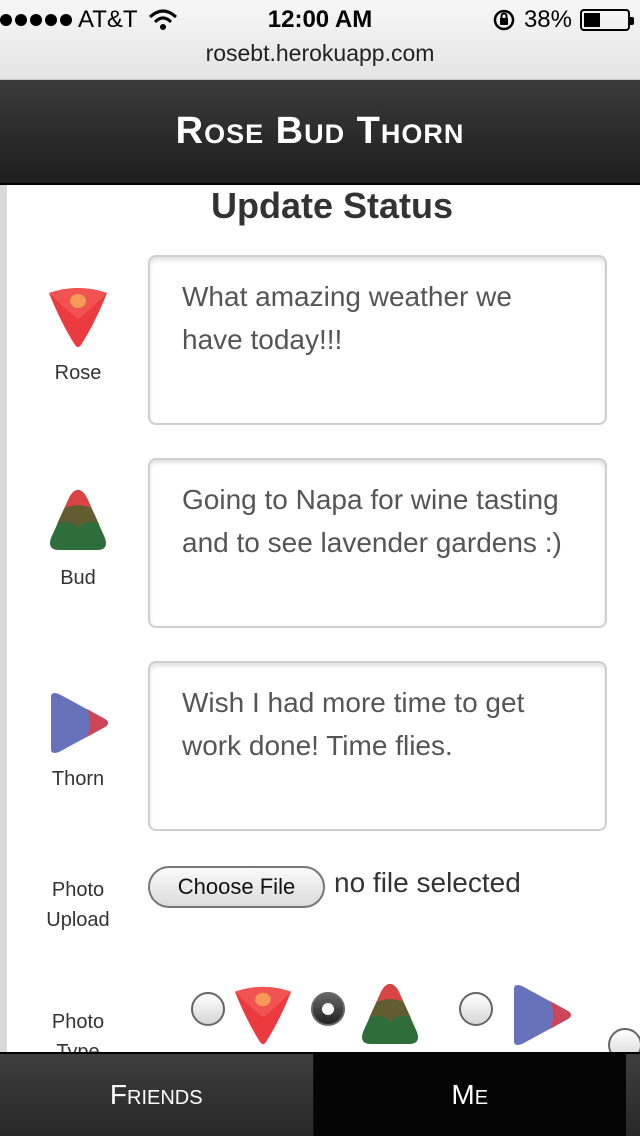 This screenshot has height=1136, width=640. I want to click on browser-status-bar: AT&T 12:00 AM 38% rosebt.herokuapp.com, so click(320, 40).